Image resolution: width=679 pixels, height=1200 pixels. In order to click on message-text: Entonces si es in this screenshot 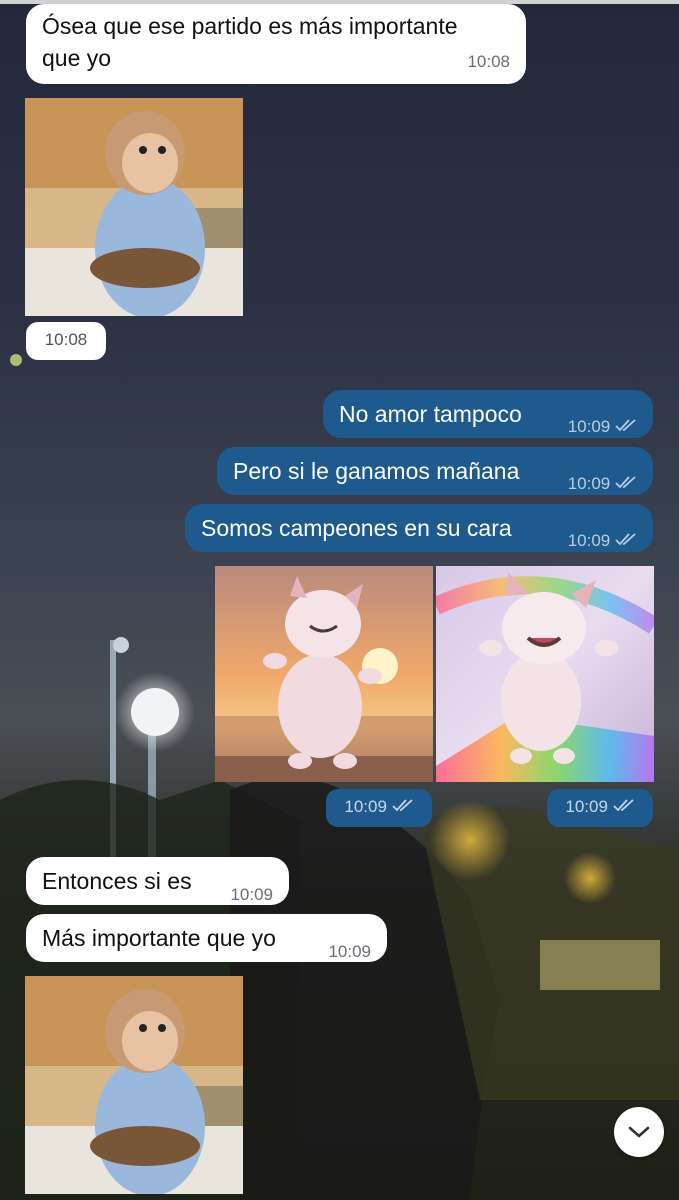, I will do `click(117, 881)`.